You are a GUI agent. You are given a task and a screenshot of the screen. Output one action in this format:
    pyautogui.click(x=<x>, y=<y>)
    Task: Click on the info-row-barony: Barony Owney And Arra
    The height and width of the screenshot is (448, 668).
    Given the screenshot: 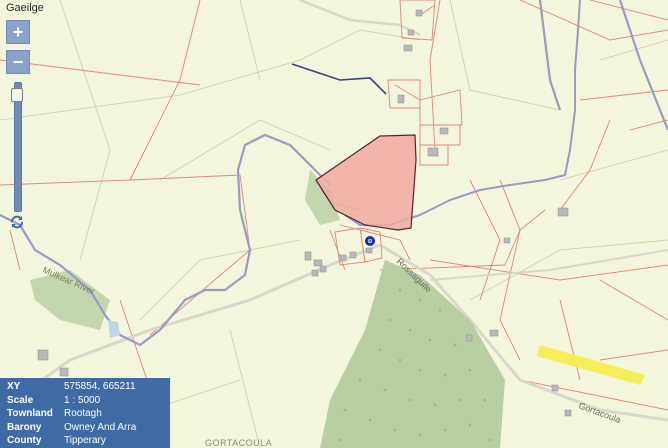 What is the action you would take?
    pyautogui.click(x=85, y=428)
    